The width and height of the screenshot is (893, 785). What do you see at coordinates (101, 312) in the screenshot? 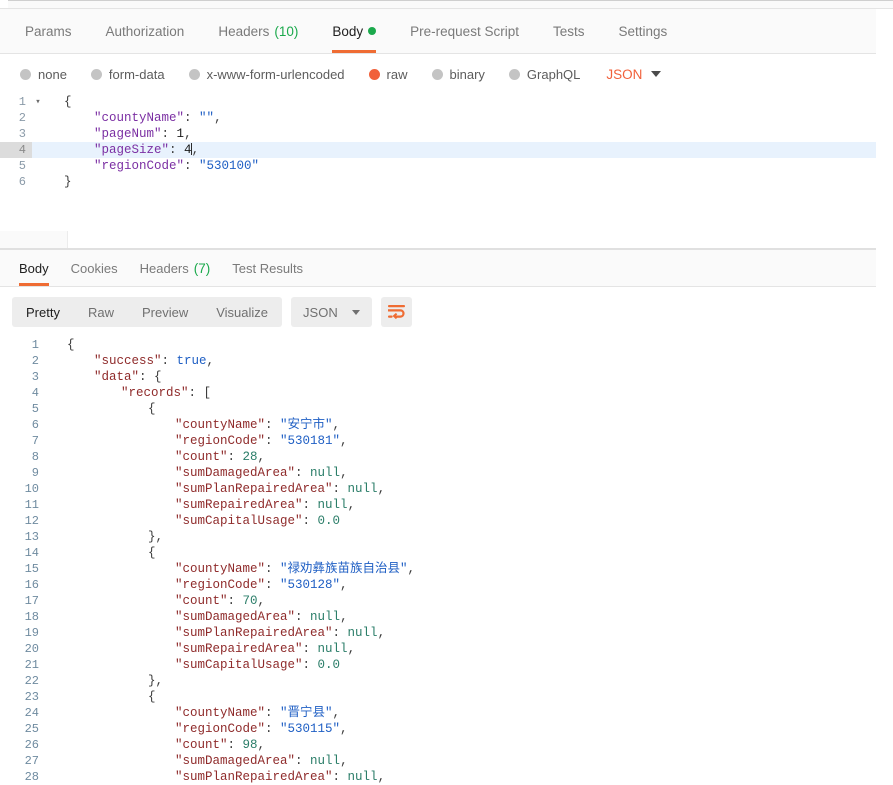
I see `view-mode-raw: Raw` at bounding box center [101, 312].